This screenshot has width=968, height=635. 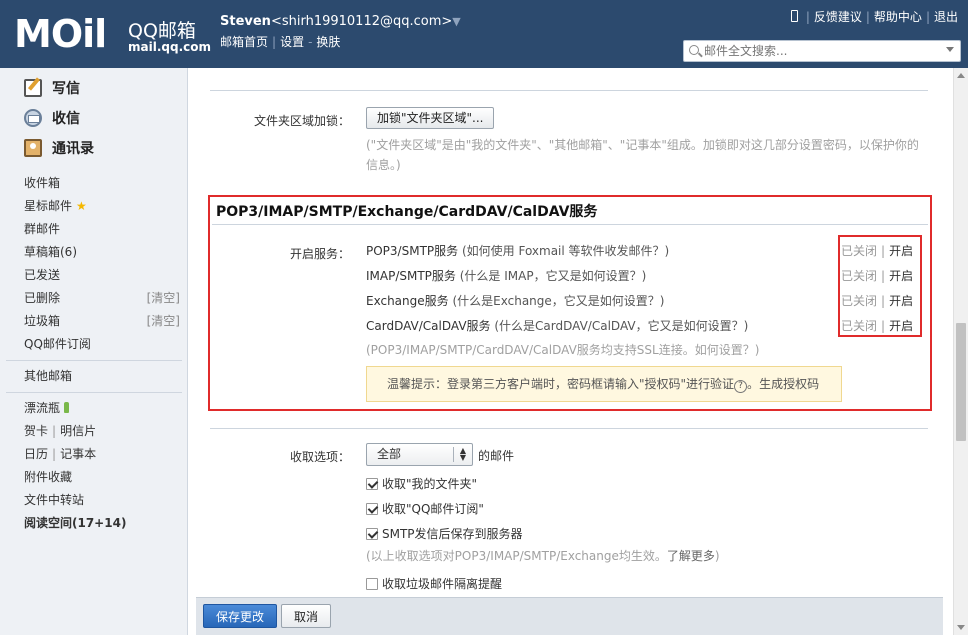 What do you see at coordinates (94, 376) in the screenshot?
I see `other-mailbox: 其他邮箱` at bounding box center [94, 376].